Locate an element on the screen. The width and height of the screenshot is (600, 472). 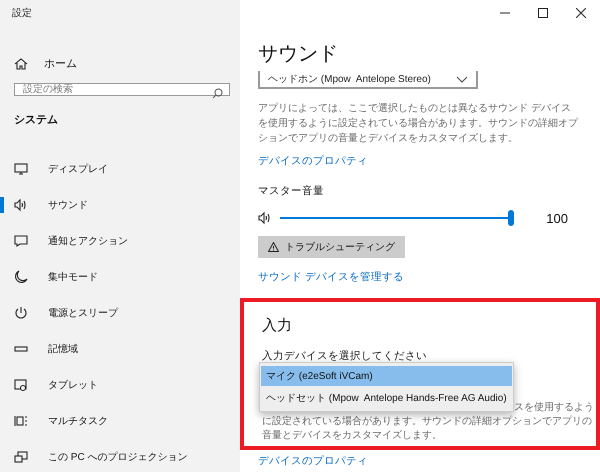
volume-slider is located at coordinates (396, 218).